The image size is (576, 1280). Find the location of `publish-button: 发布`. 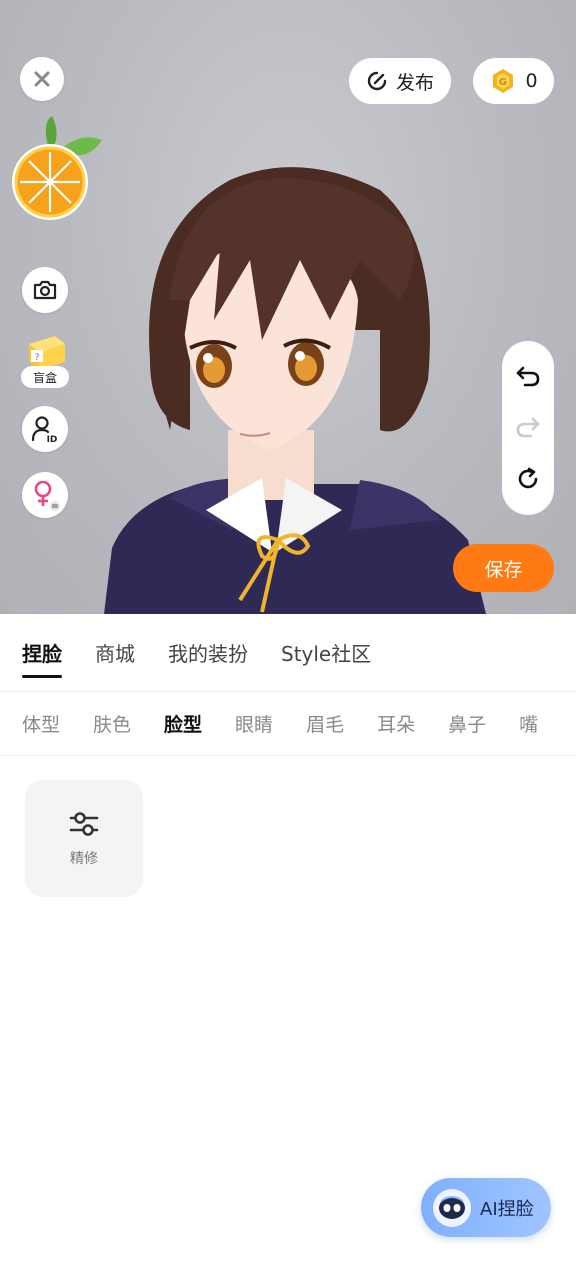

publish-button: 发布 is located at coordinates (400, 81).